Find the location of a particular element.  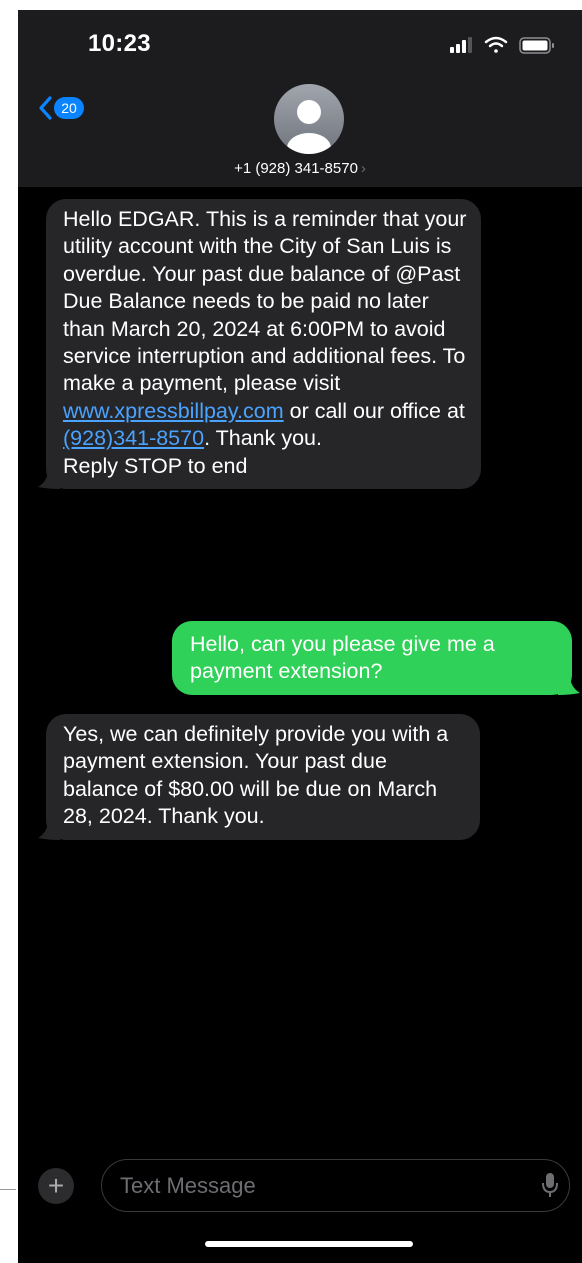

home-indicator is located at coordinates (309, 1244).